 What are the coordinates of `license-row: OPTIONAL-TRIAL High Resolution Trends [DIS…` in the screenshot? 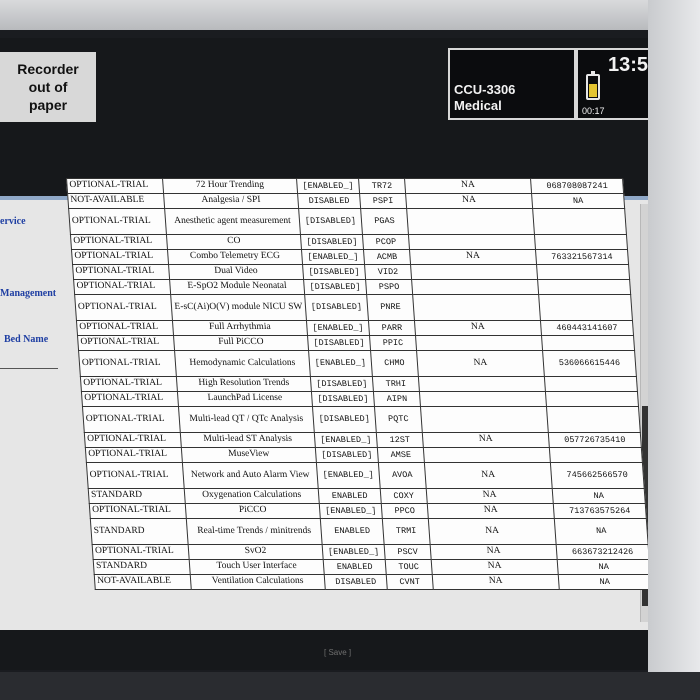 It's located at (359, 384).